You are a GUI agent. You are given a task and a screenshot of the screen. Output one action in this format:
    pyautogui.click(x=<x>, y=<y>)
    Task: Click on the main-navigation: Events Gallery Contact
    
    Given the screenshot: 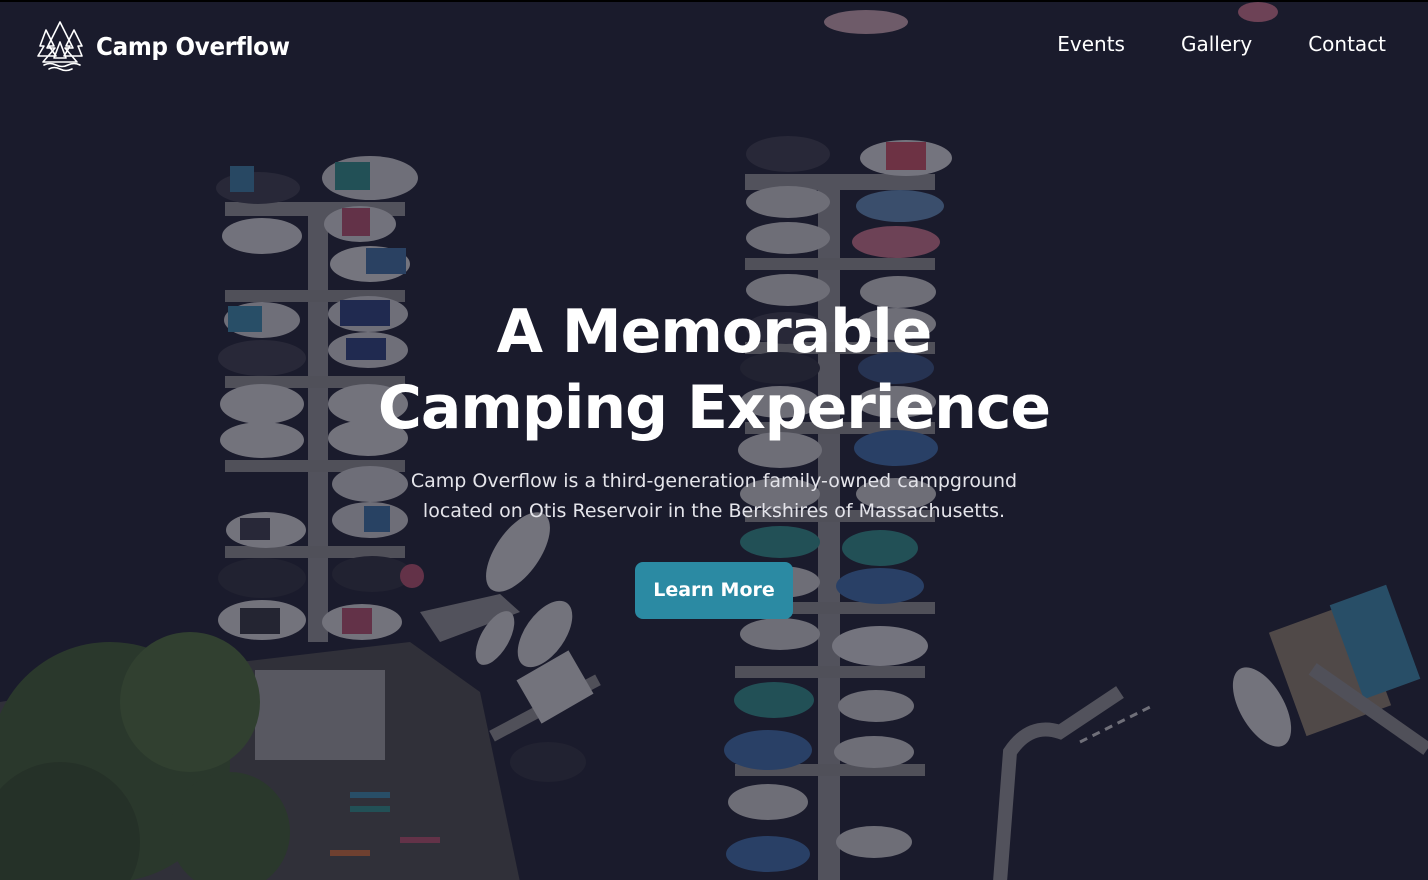 What is the action you would take?
    pyautogui.click(x=1221, y=44)
    